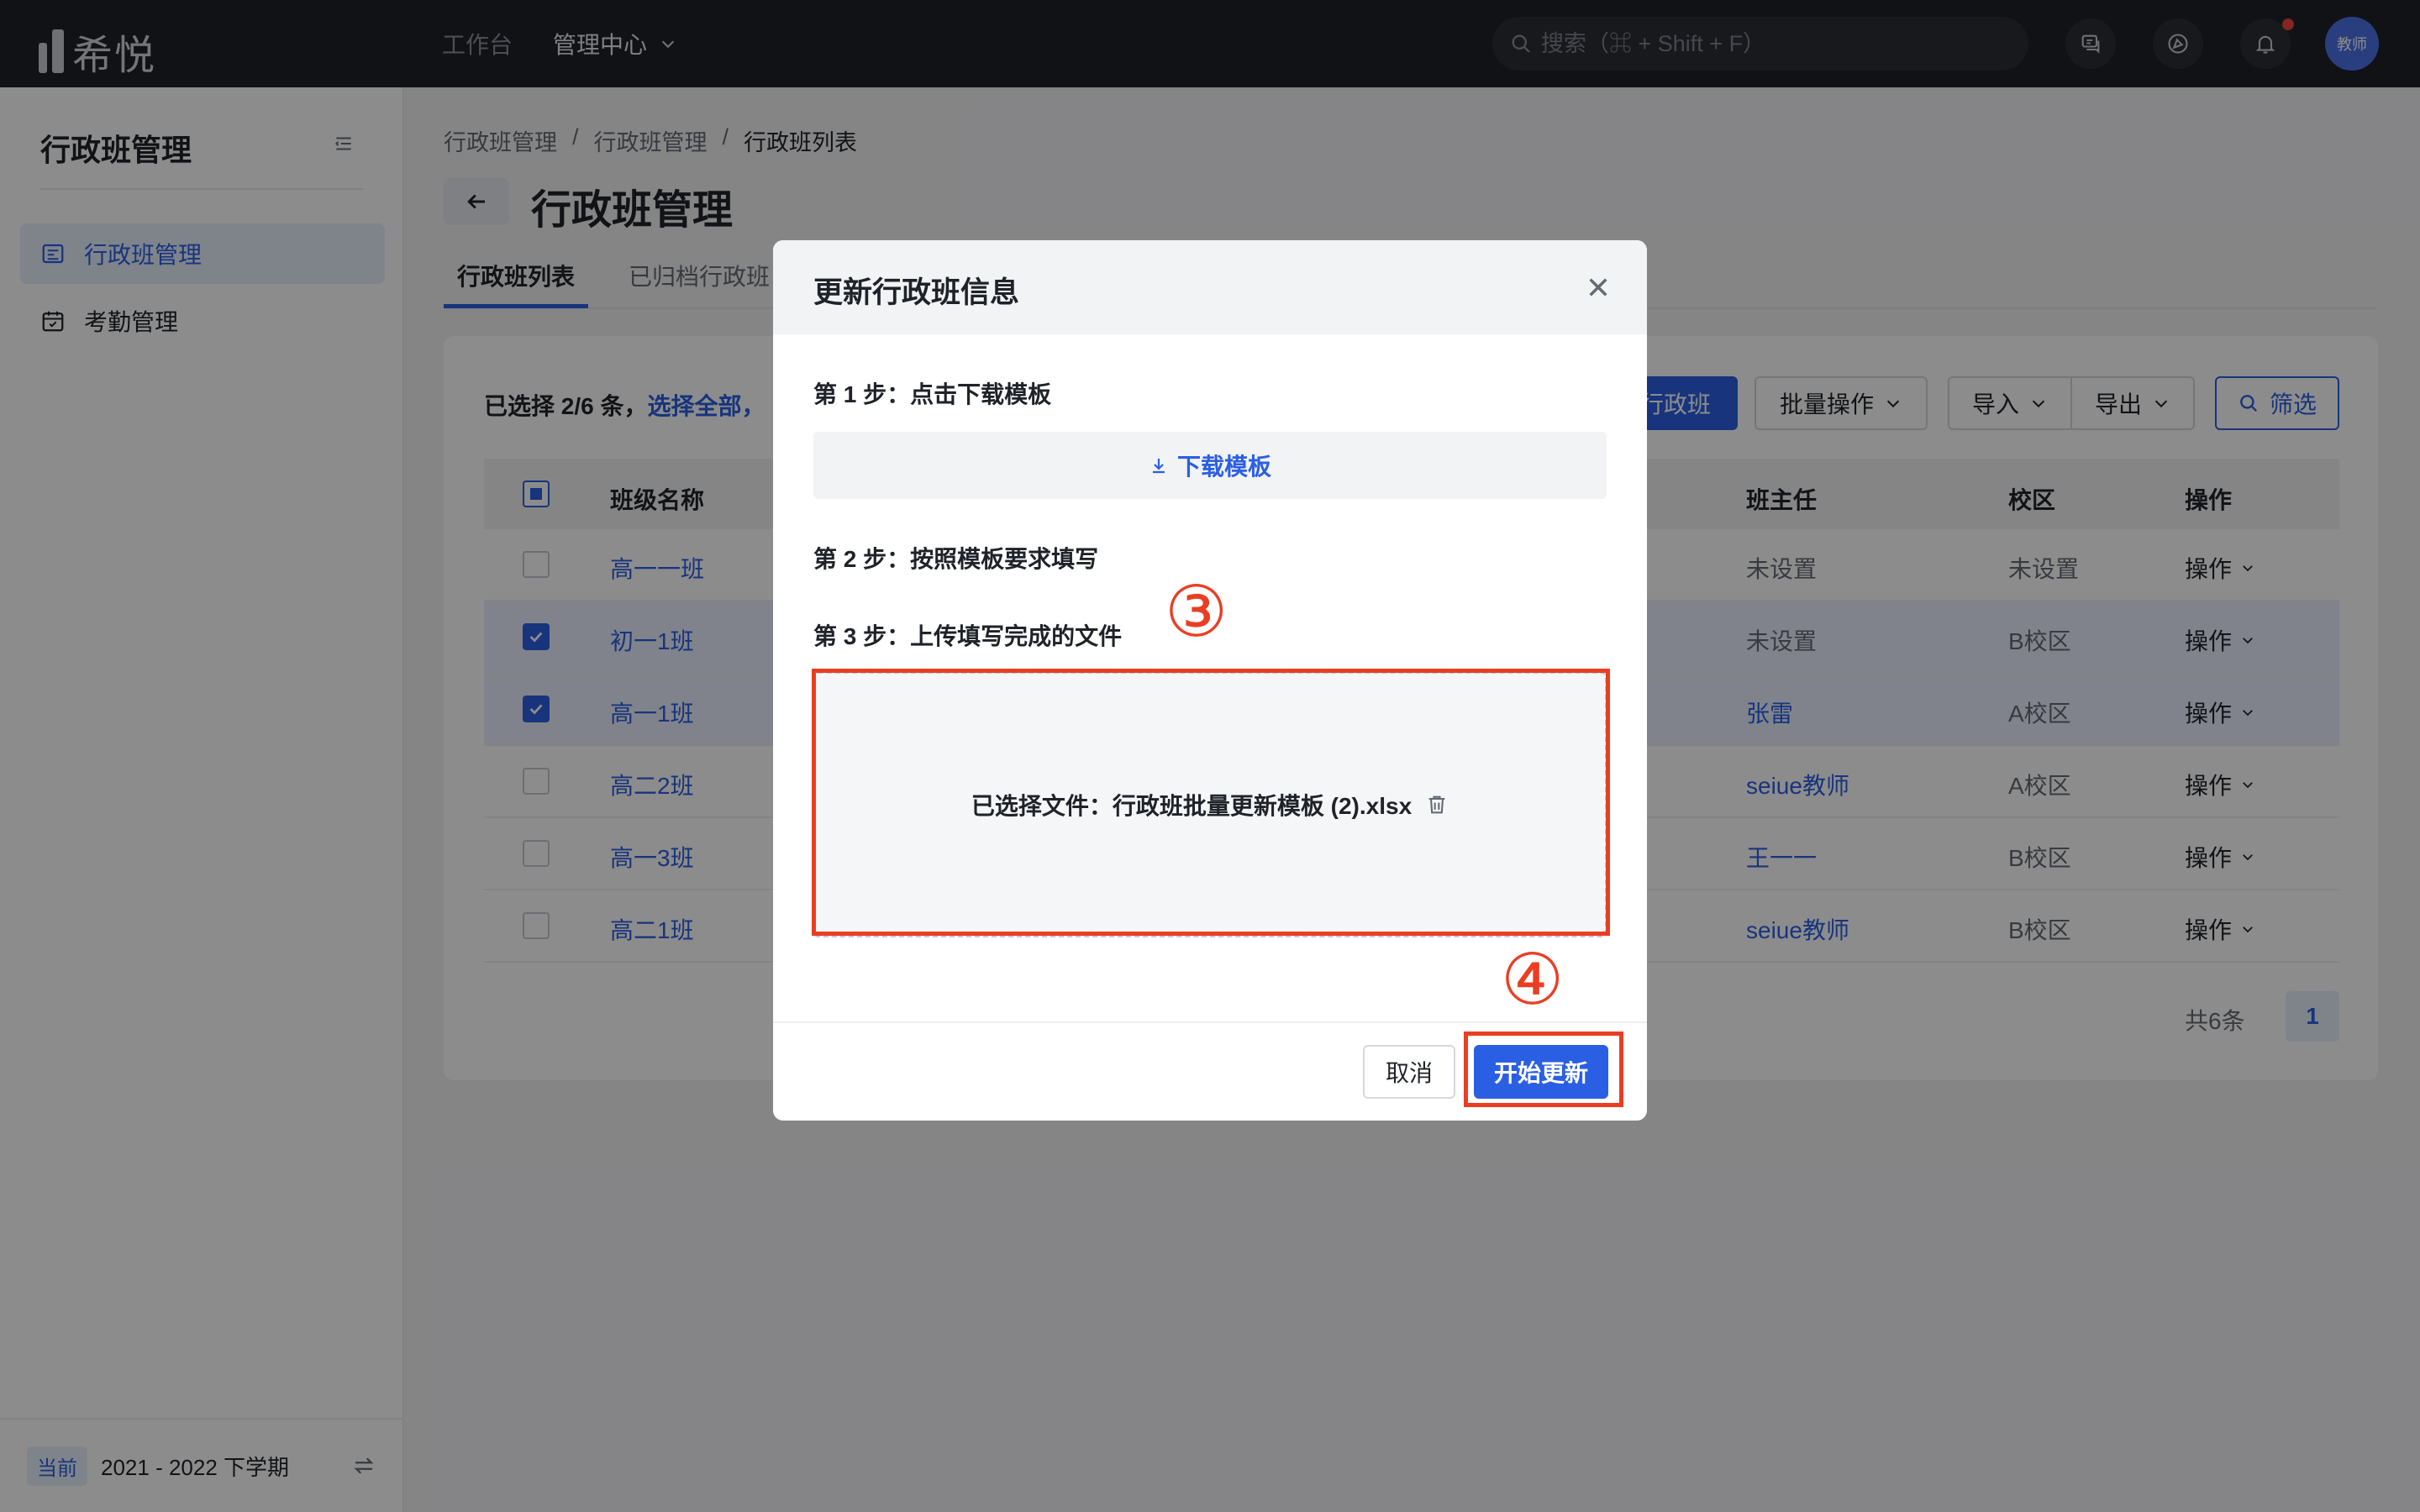  I want to click on file-upload-area: 已选择文件：行政班批量更新模板 (2).xlsx, so click(1210, 804).